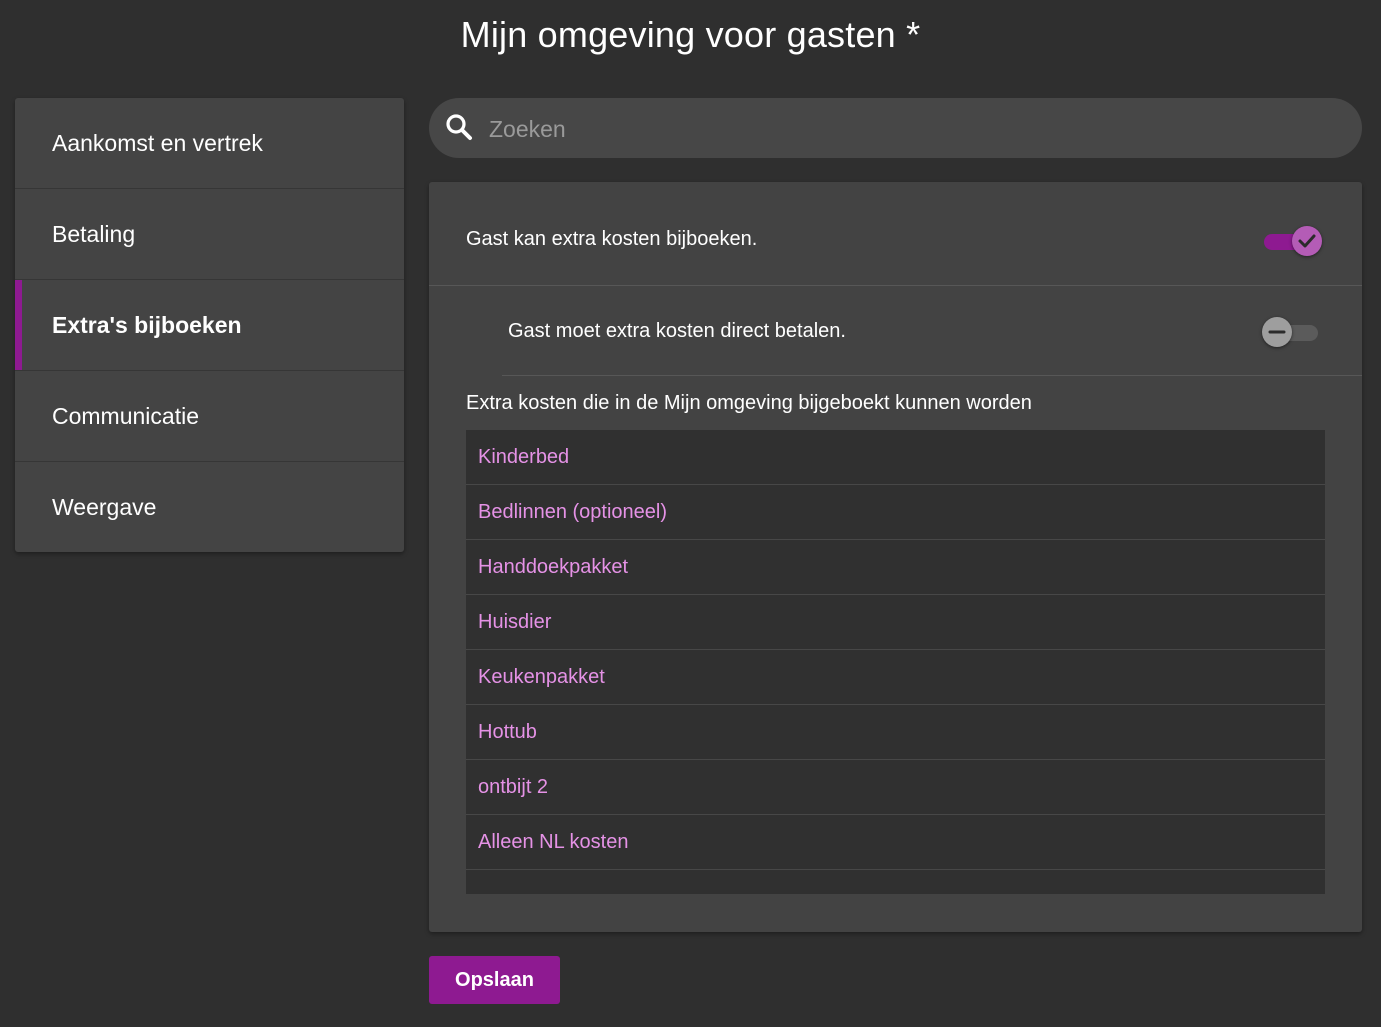  I want to click on sidebar-item-extras: Extra's bijboeken, so click(209, 325).